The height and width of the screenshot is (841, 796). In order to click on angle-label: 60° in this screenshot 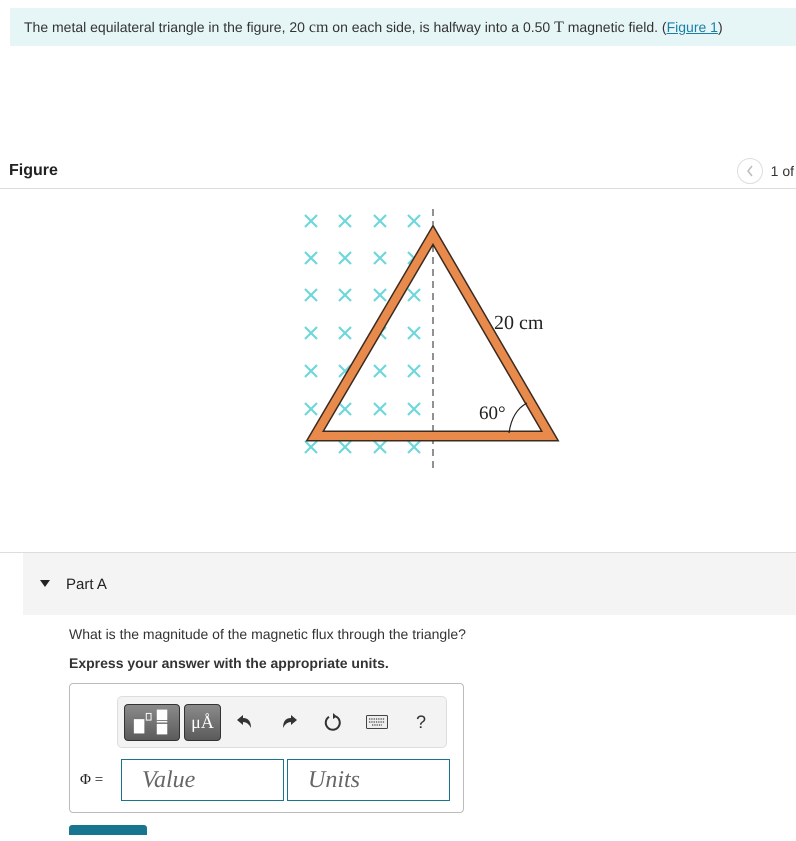, I will do `click(492, 413)`.